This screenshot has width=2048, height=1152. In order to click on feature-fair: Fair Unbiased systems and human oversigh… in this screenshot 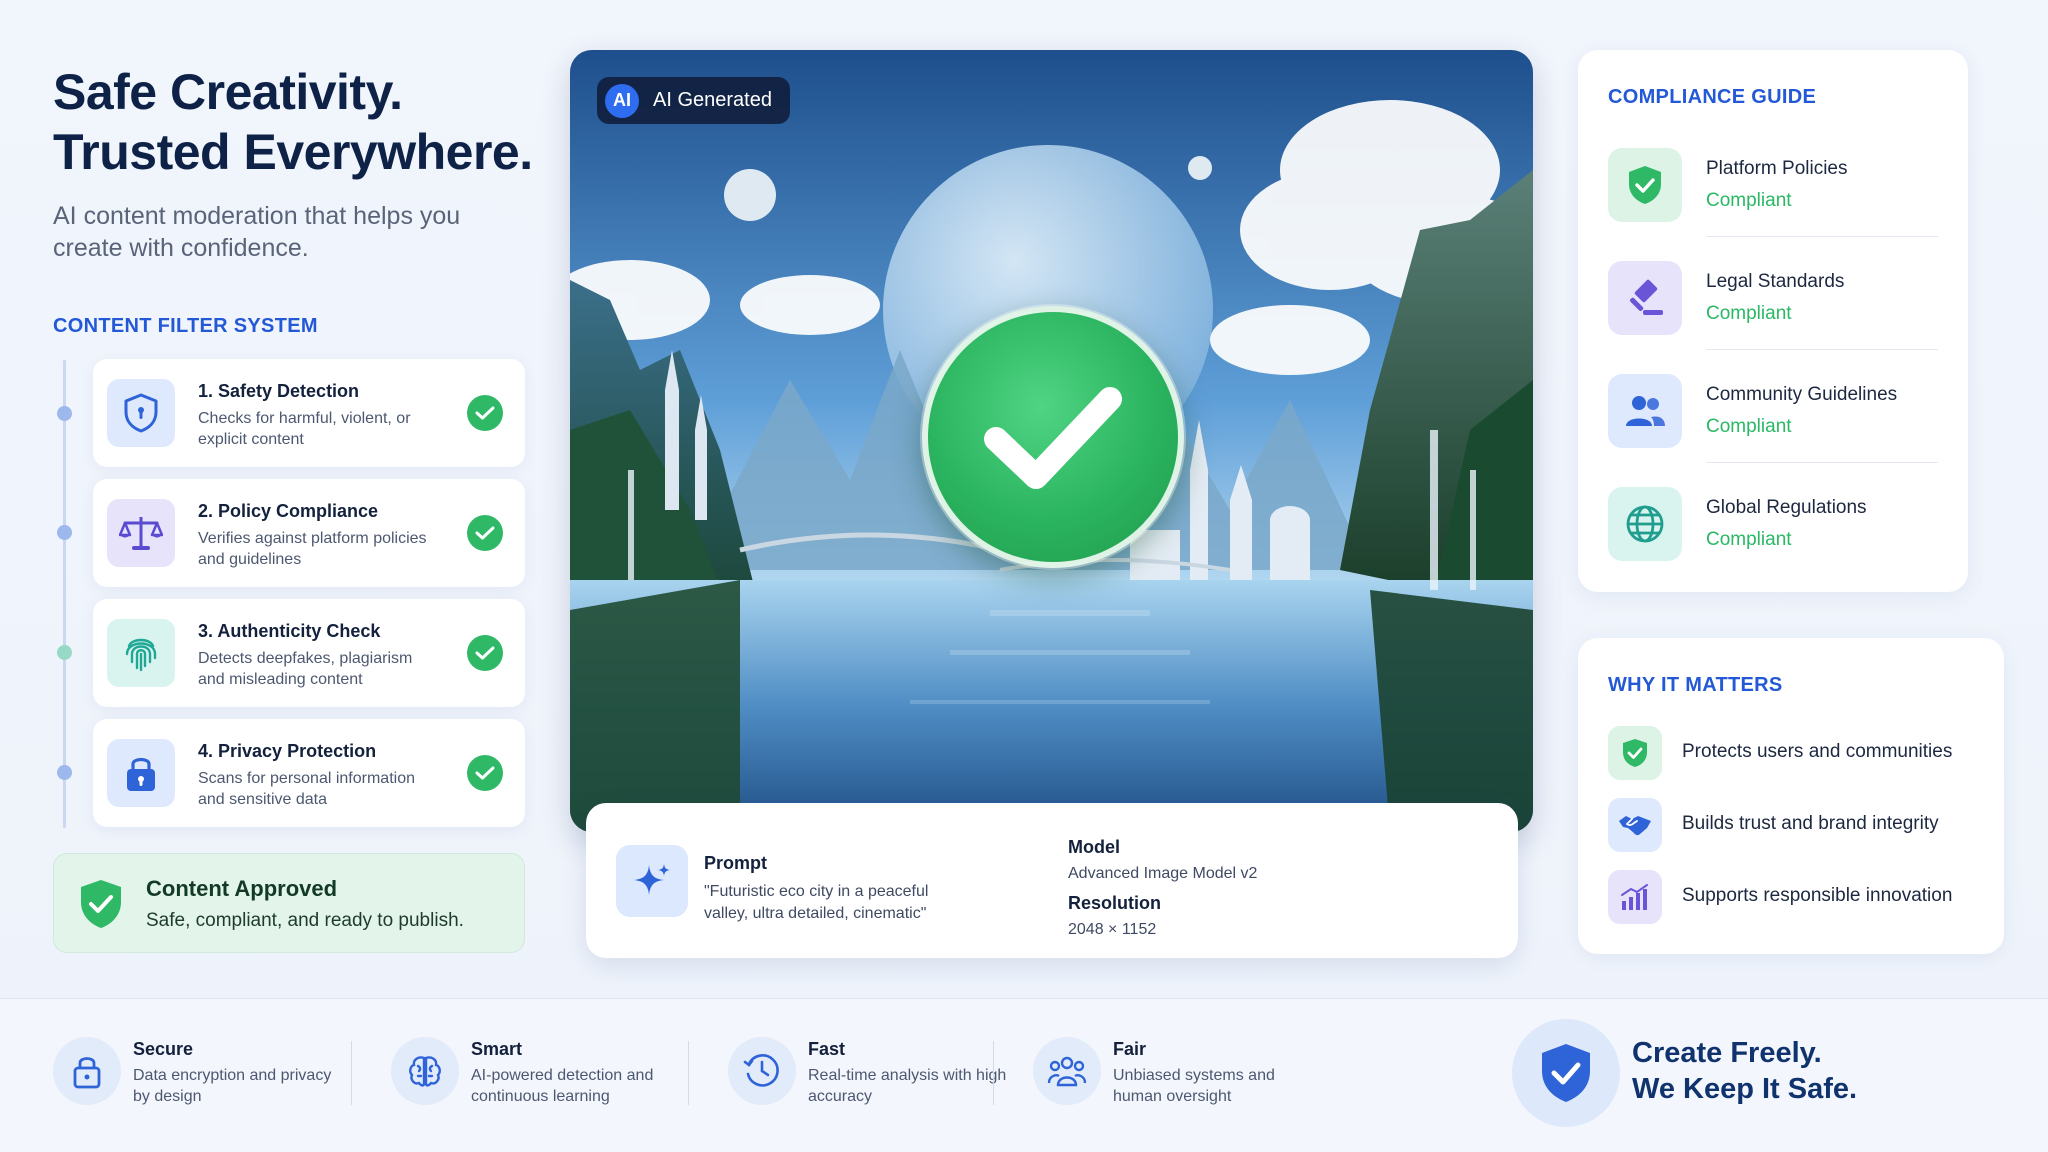, I will do `click(1173, 1077)`.